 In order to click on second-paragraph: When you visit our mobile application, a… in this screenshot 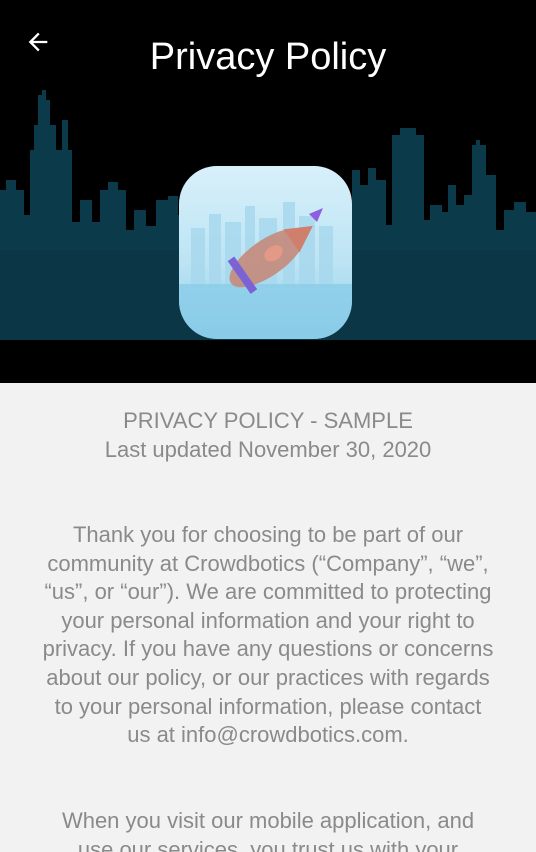, I will do `click(268, 829)`.